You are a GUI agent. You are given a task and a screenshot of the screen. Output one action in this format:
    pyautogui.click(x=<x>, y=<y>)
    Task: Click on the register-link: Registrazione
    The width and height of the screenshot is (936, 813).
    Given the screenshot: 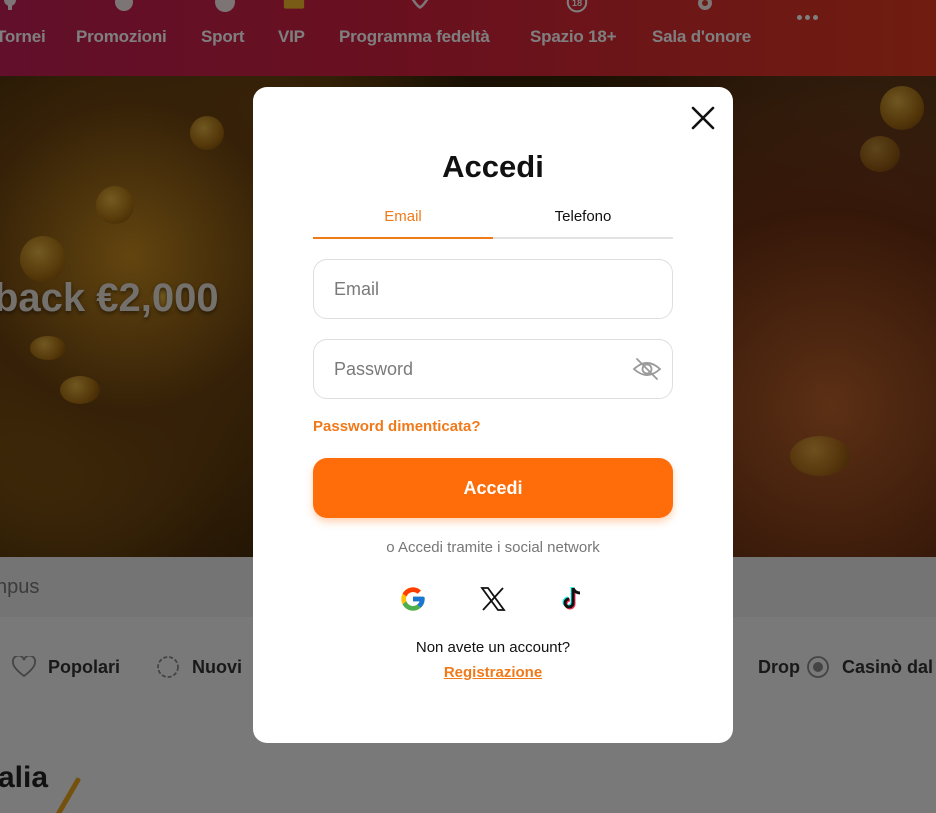 What is the action you would take?
    pyautogui.click(x=493, y=672)
    